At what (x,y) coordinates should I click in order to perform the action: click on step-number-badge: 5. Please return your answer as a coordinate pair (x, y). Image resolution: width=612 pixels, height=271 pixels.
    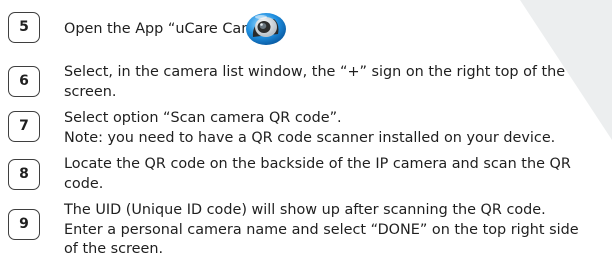
    Looking at the image, I should click on (24, 27).